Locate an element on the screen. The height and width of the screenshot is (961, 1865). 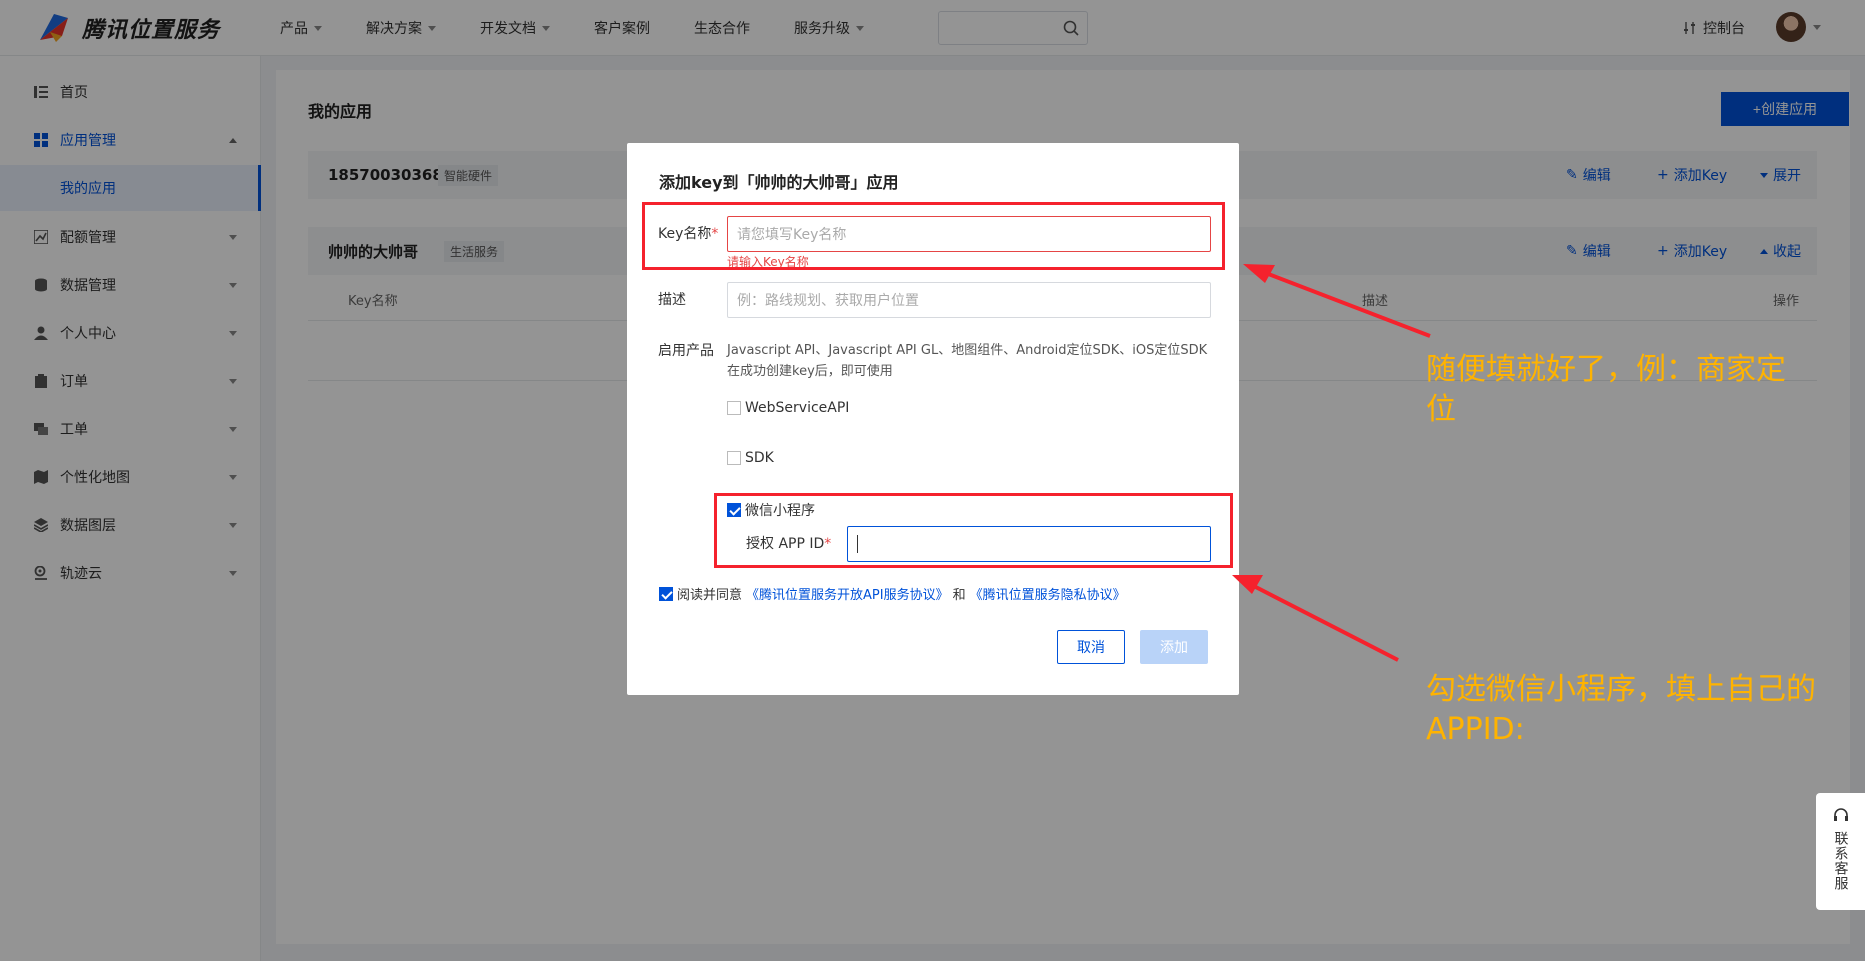
headset-icon is located at coordinates (1840, 814).